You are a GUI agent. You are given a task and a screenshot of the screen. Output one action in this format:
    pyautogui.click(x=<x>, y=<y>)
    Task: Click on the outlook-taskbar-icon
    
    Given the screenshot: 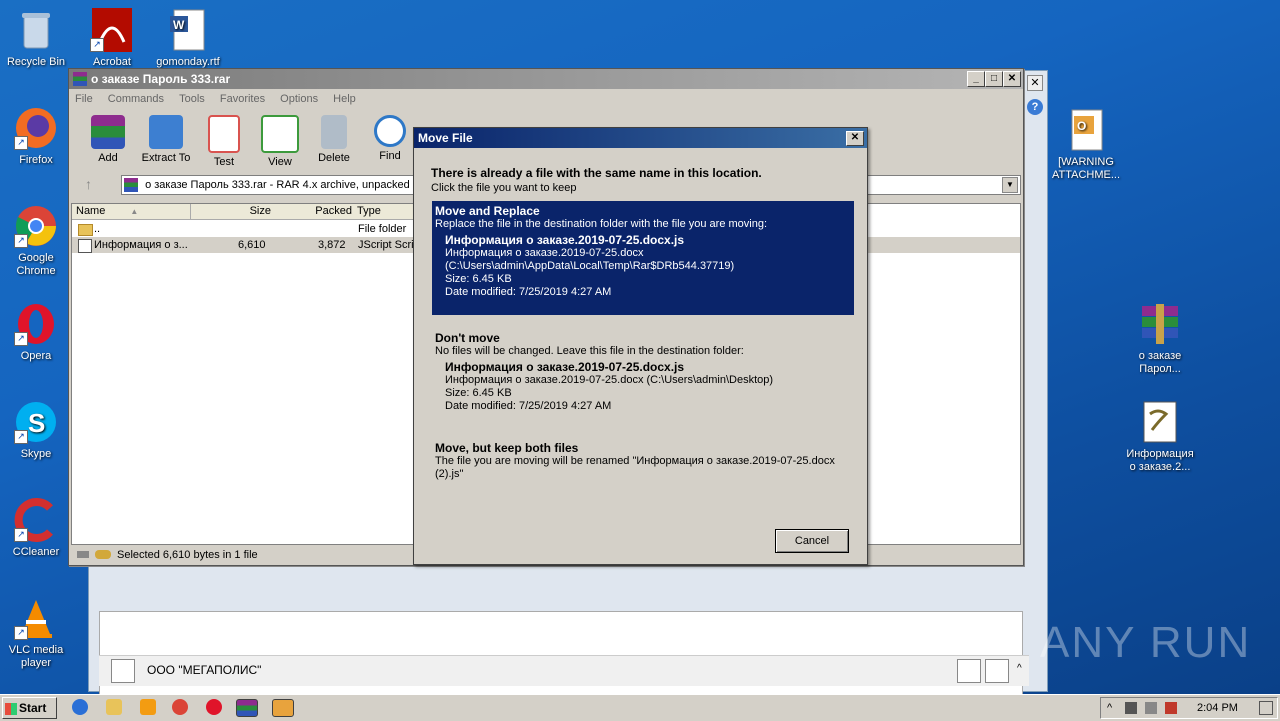 What is the action you would take?
    pyautogui.click(x=283, y=708)
    